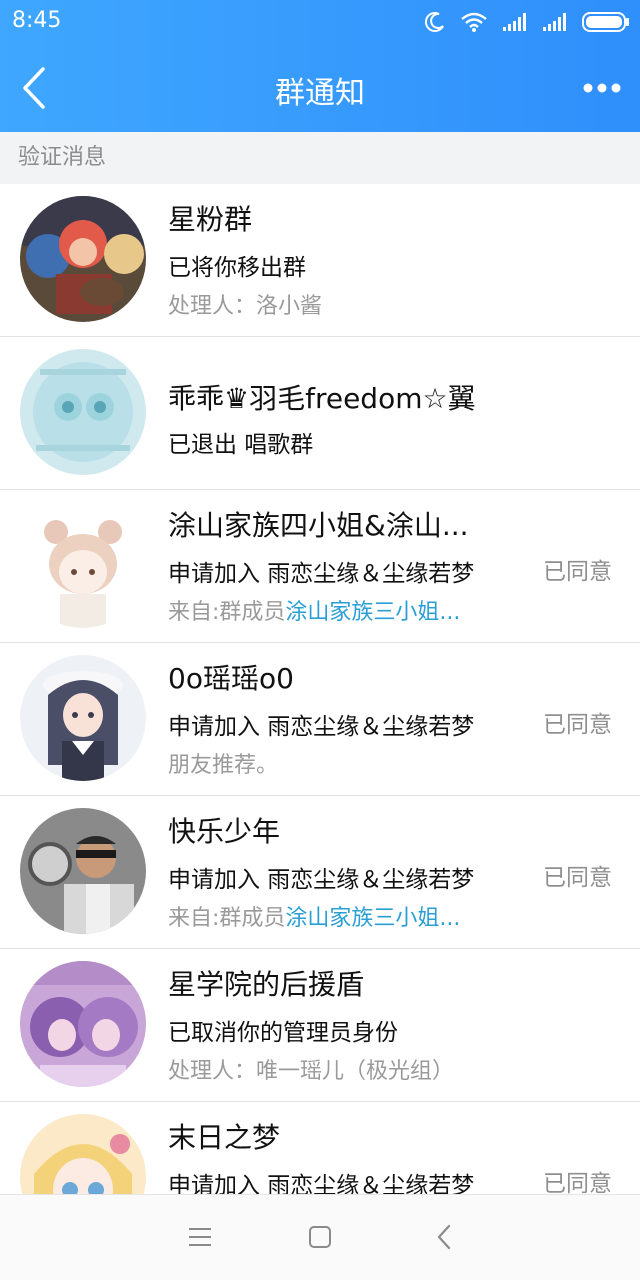 This screenshot has height=1280, width=640. I want to click on item-sub-text: 朋友推荐。, so click(223, 765).